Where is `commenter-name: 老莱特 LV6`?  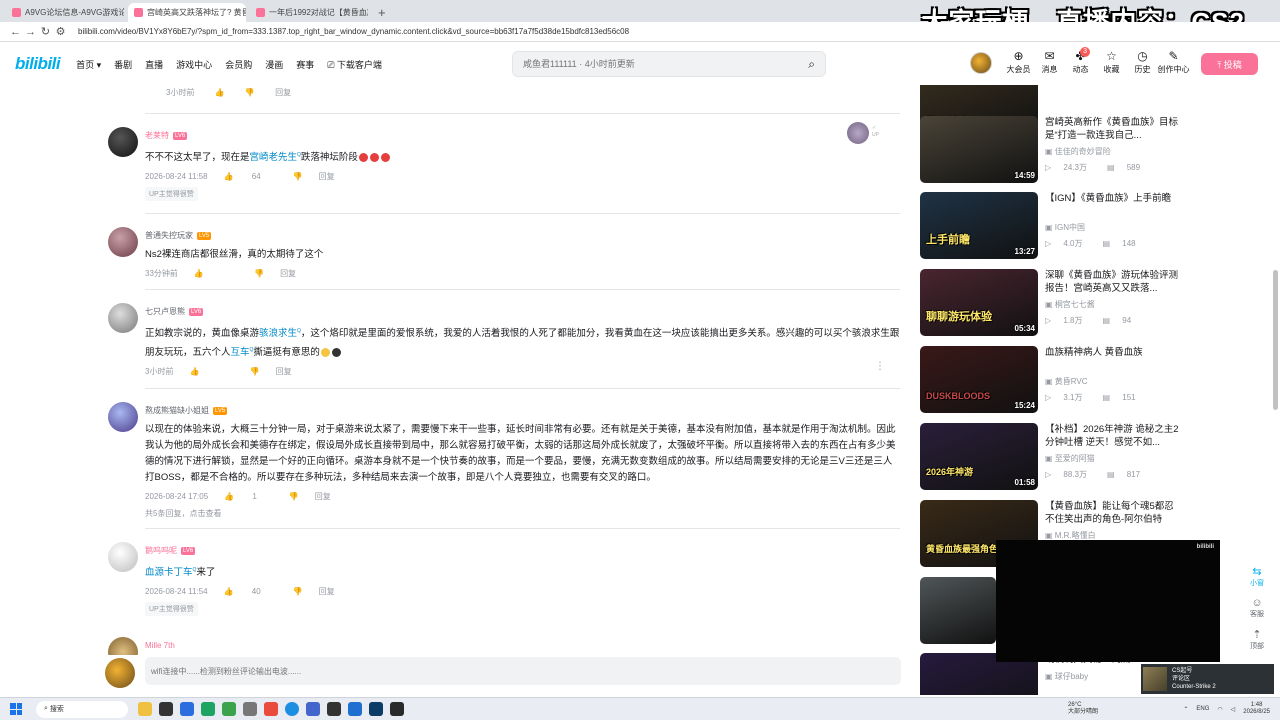 commenter-name: 老莱特 LV6 is located at coordinates (522, 135).